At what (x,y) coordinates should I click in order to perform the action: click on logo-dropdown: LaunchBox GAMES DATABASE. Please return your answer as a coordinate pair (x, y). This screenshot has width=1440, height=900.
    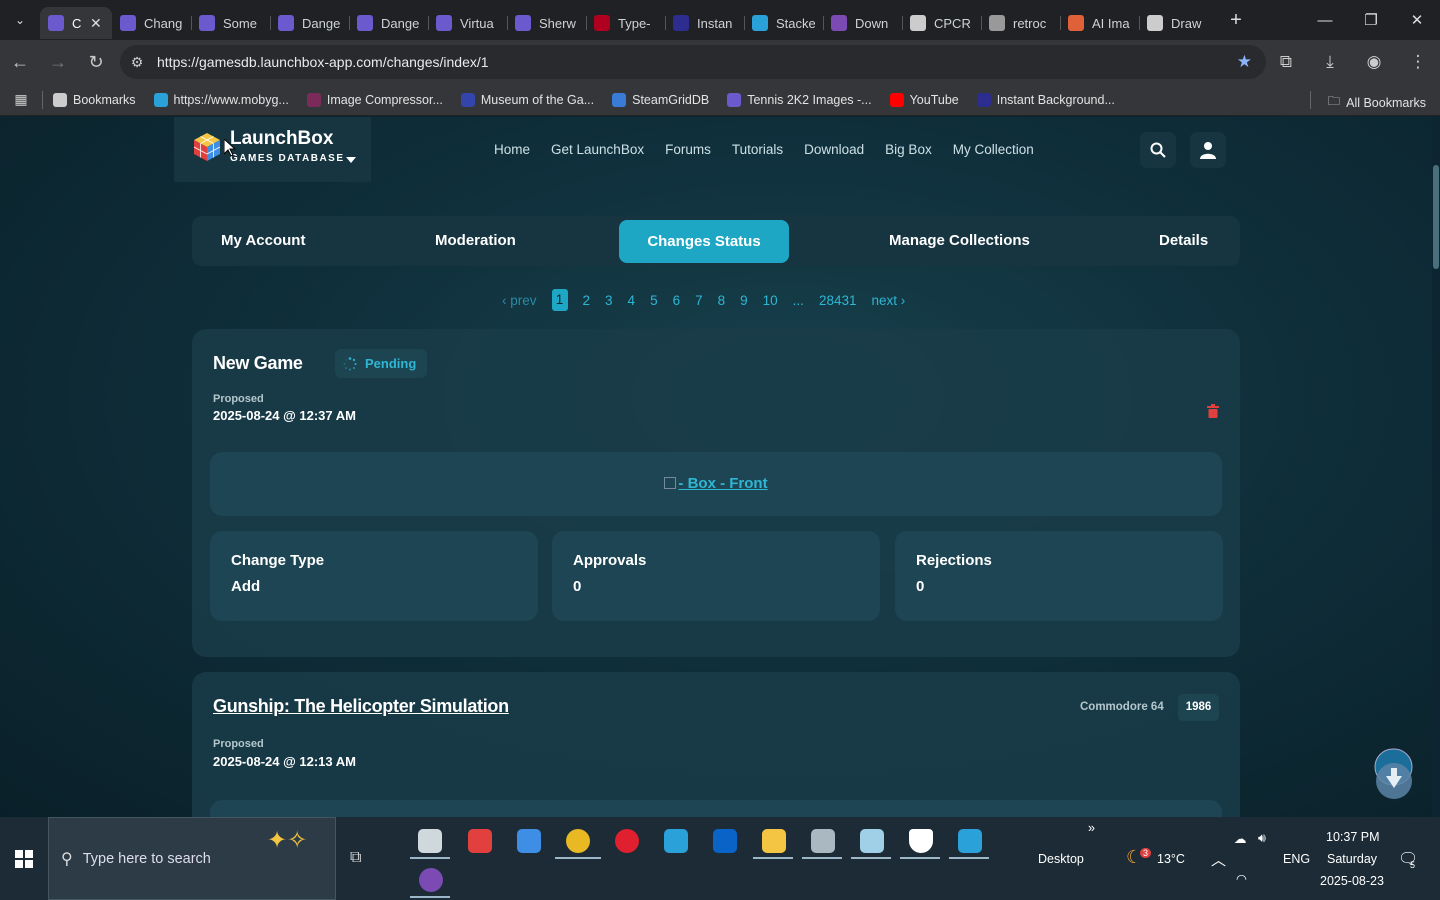
    Looking at the image, I should click on (272, 149).